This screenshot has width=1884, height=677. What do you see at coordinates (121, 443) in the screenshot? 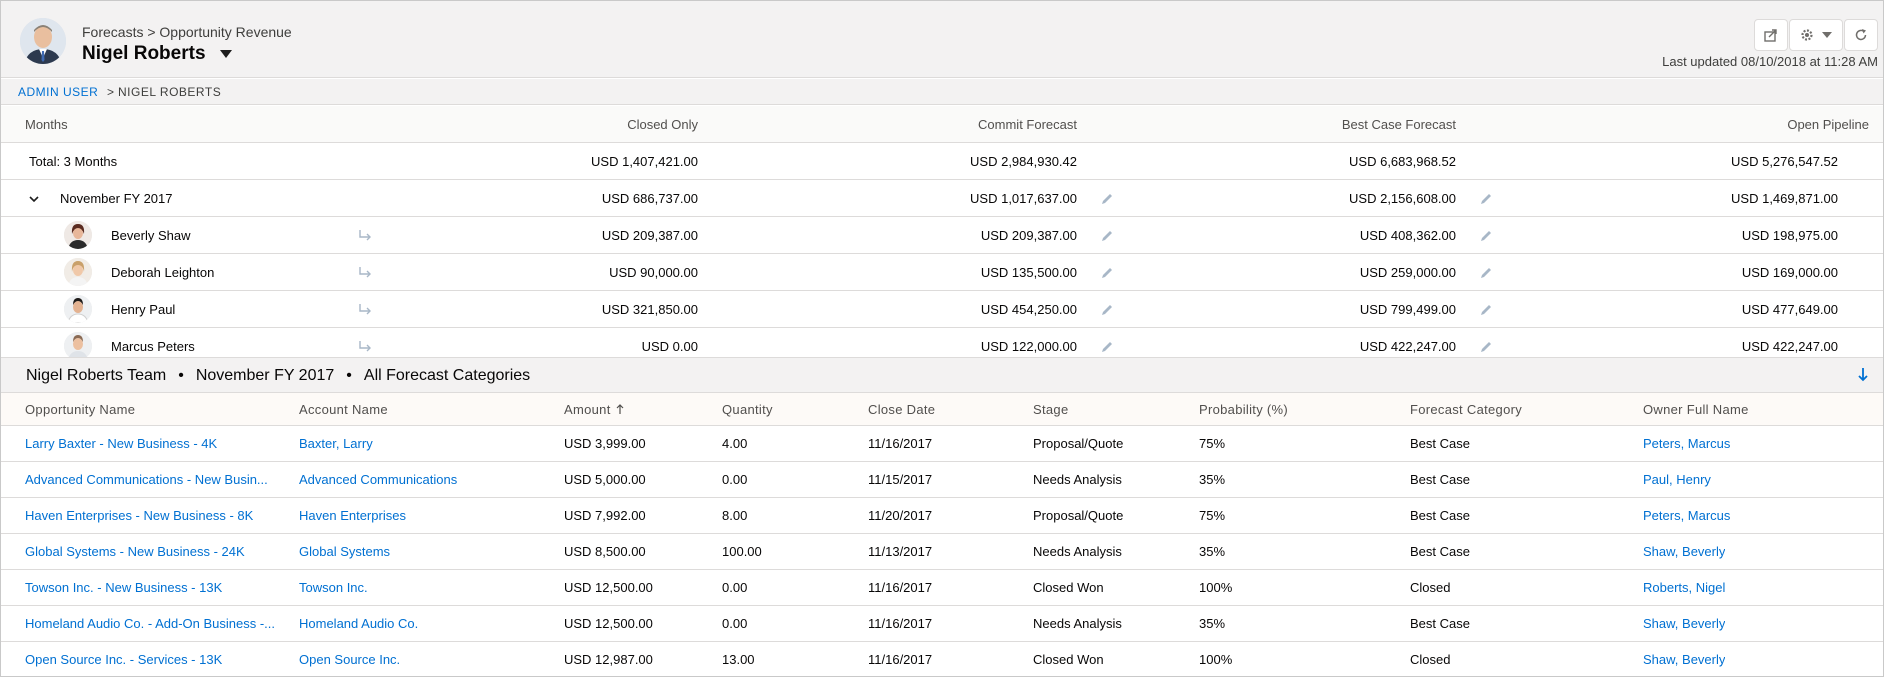
I see `opportunity-link: Larry Baxter - New Business - 4K` at bounding box center [121, 443].